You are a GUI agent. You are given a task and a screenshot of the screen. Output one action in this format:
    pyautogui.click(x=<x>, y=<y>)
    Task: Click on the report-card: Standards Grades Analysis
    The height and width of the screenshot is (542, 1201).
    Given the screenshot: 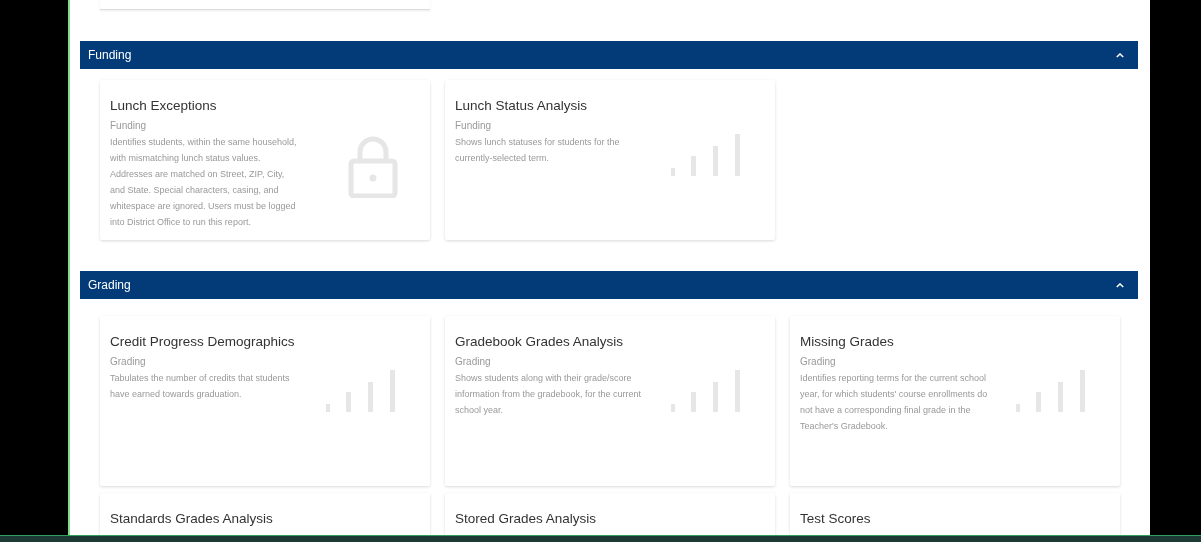 What is the action you would take?
    pyautogui.click(x=265, y=514)
    